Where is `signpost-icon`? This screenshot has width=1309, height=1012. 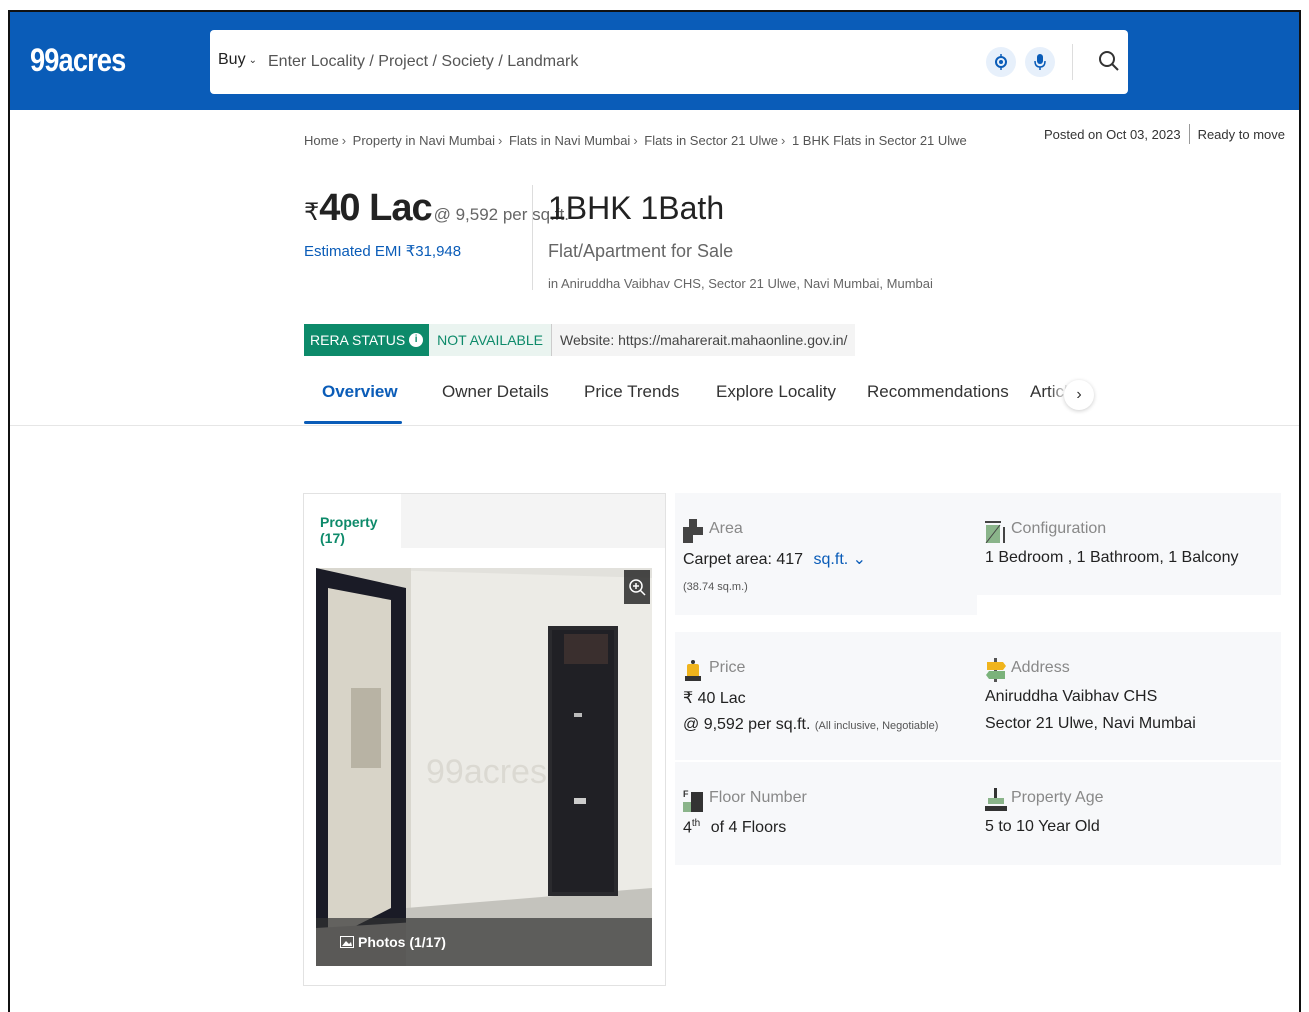
signpost-icon is located at coordinates (996, 670).